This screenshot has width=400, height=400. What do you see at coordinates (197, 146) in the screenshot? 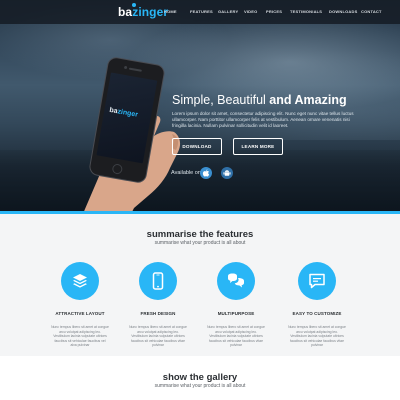
I see `download-button: DOWNLOAD` at bounding box center [197, 146].